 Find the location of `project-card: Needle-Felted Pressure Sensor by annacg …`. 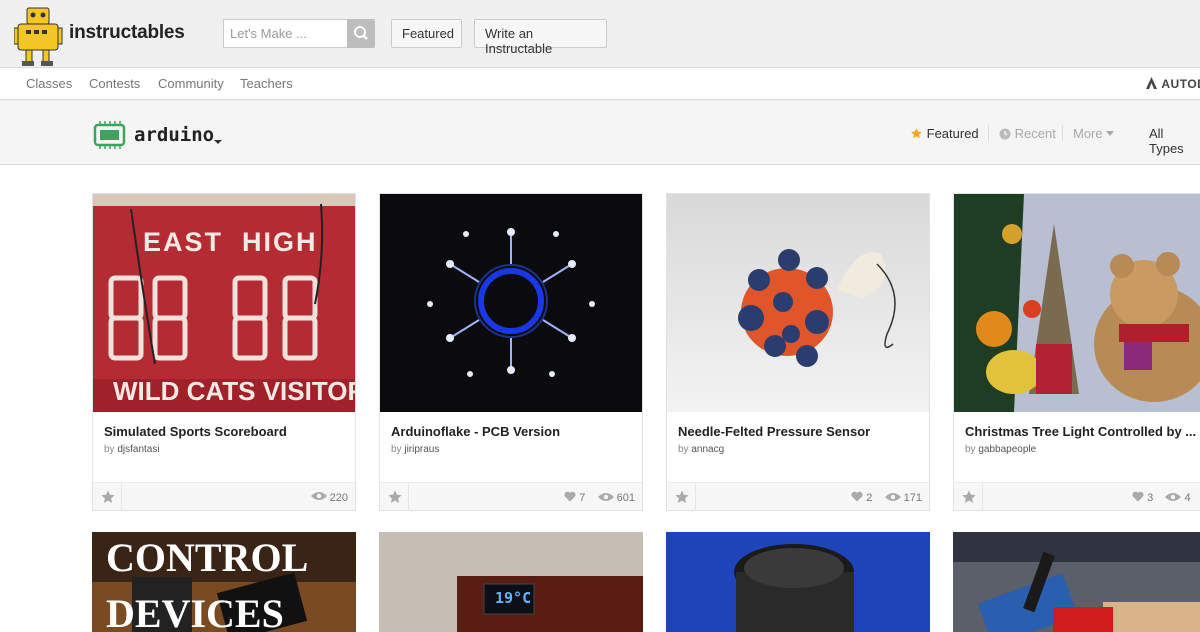

project-card: Needle-Felted Pressure Sensor by annacg … is located at coordinates (798, 352).